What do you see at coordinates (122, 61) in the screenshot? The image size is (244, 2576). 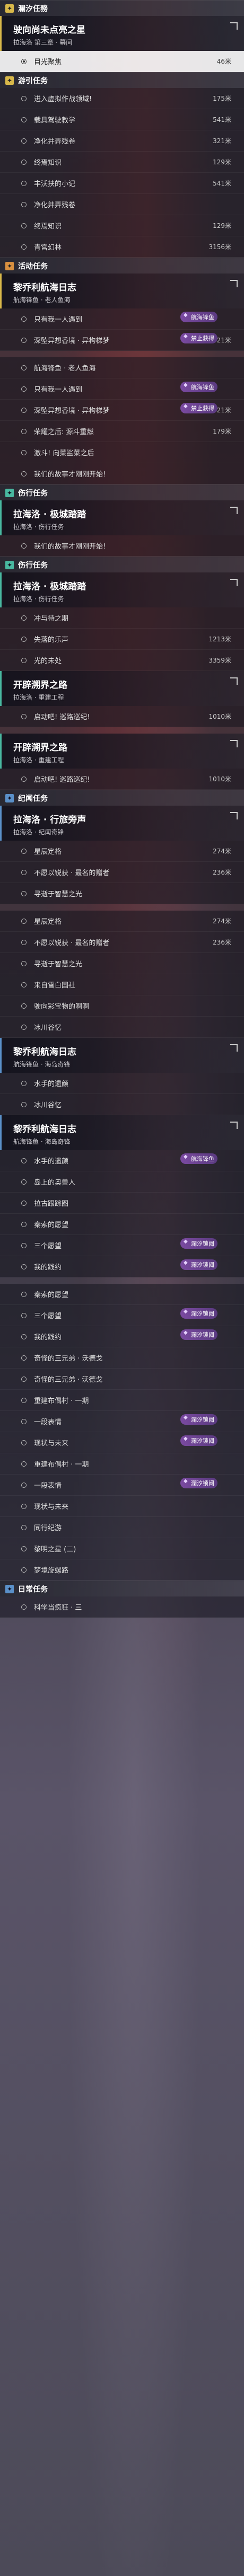 I see `quest-step-item: 目光聚焦 46米` at bounding box center [122, 61].